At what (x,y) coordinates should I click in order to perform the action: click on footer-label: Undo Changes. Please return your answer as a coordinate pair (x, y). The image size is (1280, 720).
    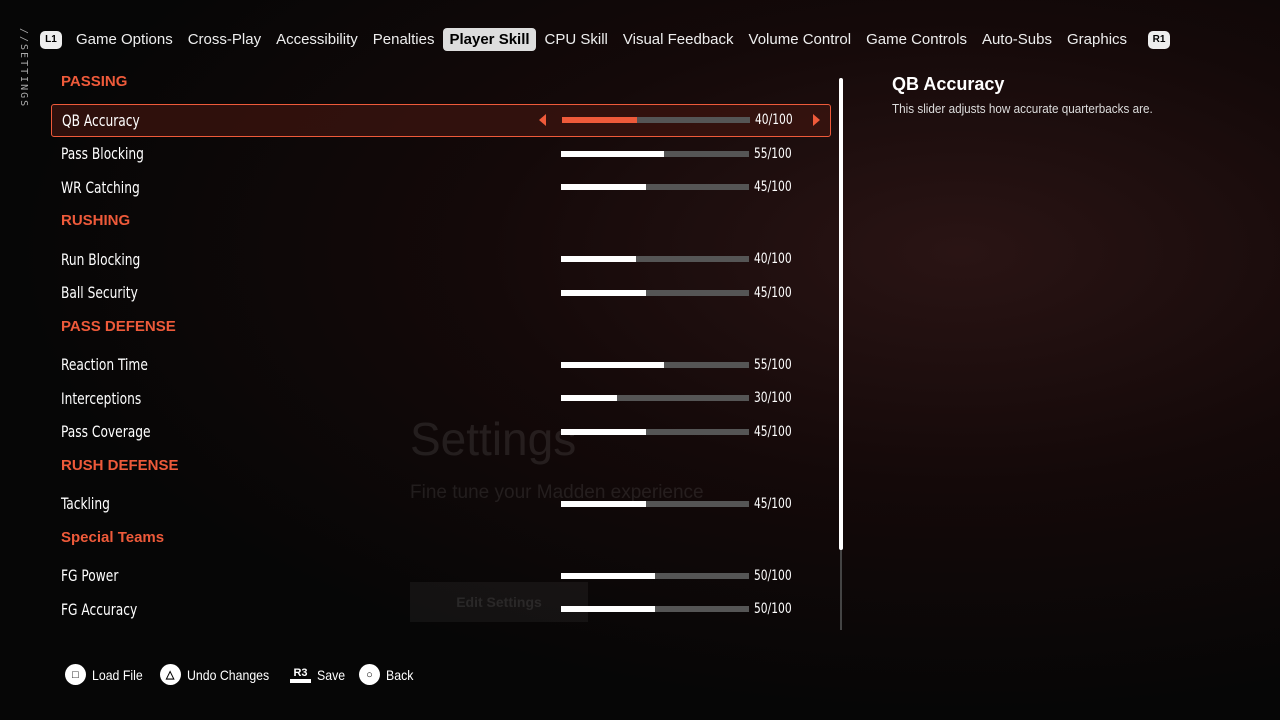
    Looking at the image, I should click on (227, 674).